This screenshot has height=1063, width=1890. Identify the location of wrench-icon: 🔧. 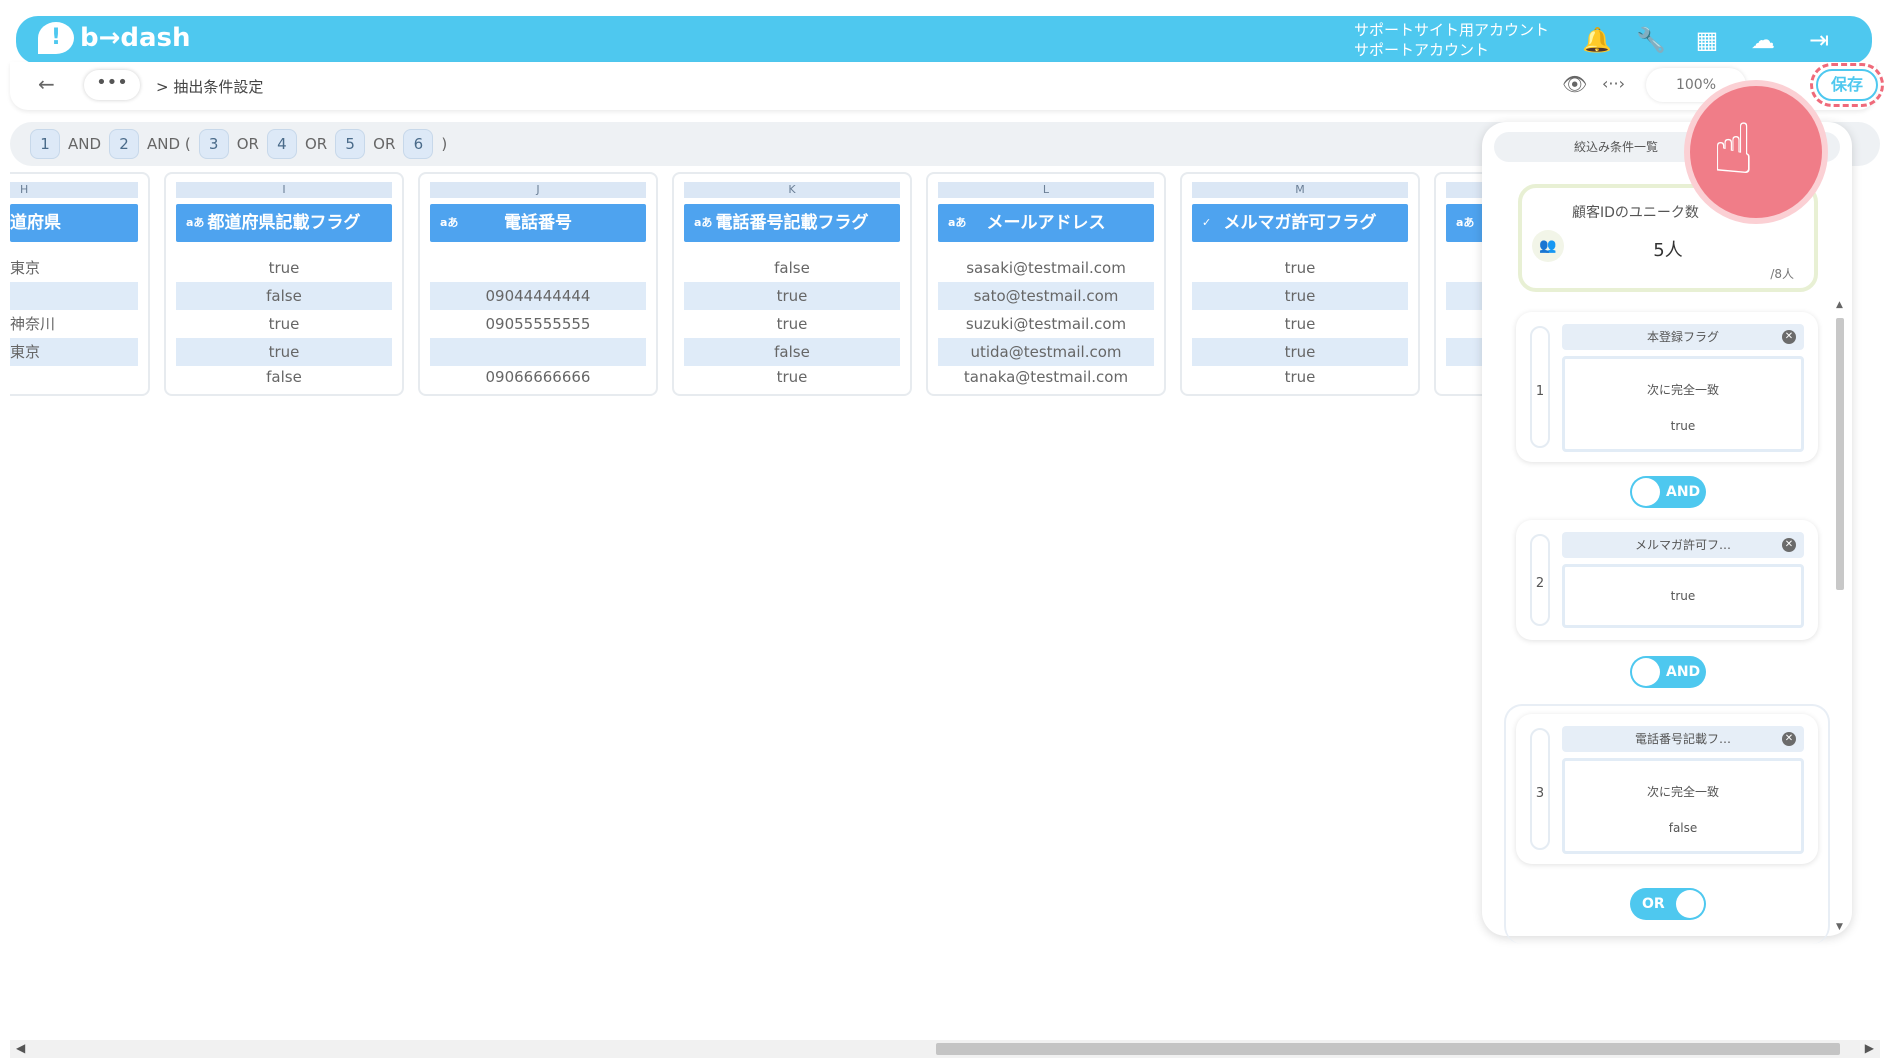
(1651, 40).